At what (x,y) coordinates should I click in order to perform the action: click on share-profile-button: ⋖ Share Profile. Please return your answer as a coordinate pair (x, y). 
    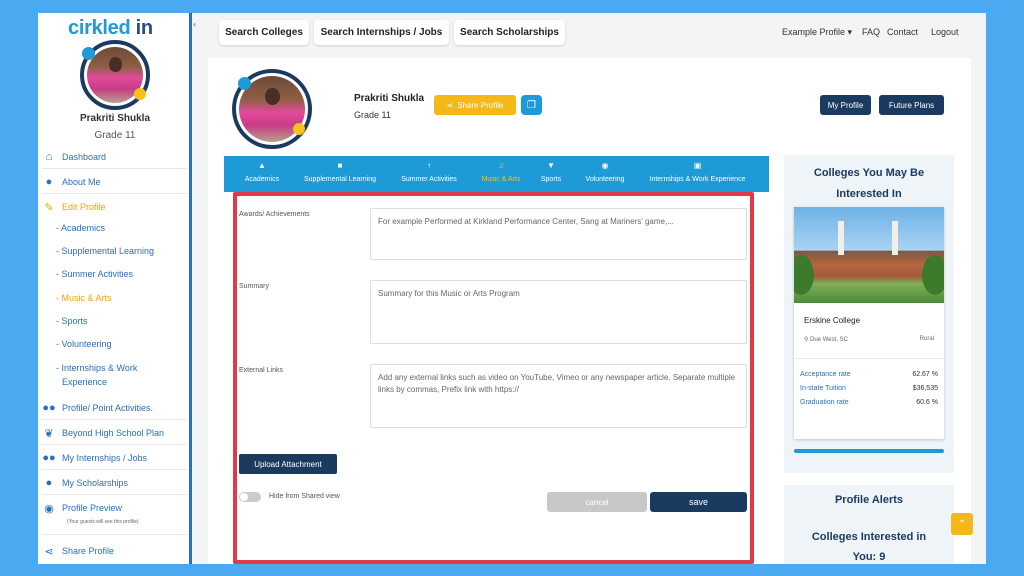
    Looking at the image, I should click on (475, 105).